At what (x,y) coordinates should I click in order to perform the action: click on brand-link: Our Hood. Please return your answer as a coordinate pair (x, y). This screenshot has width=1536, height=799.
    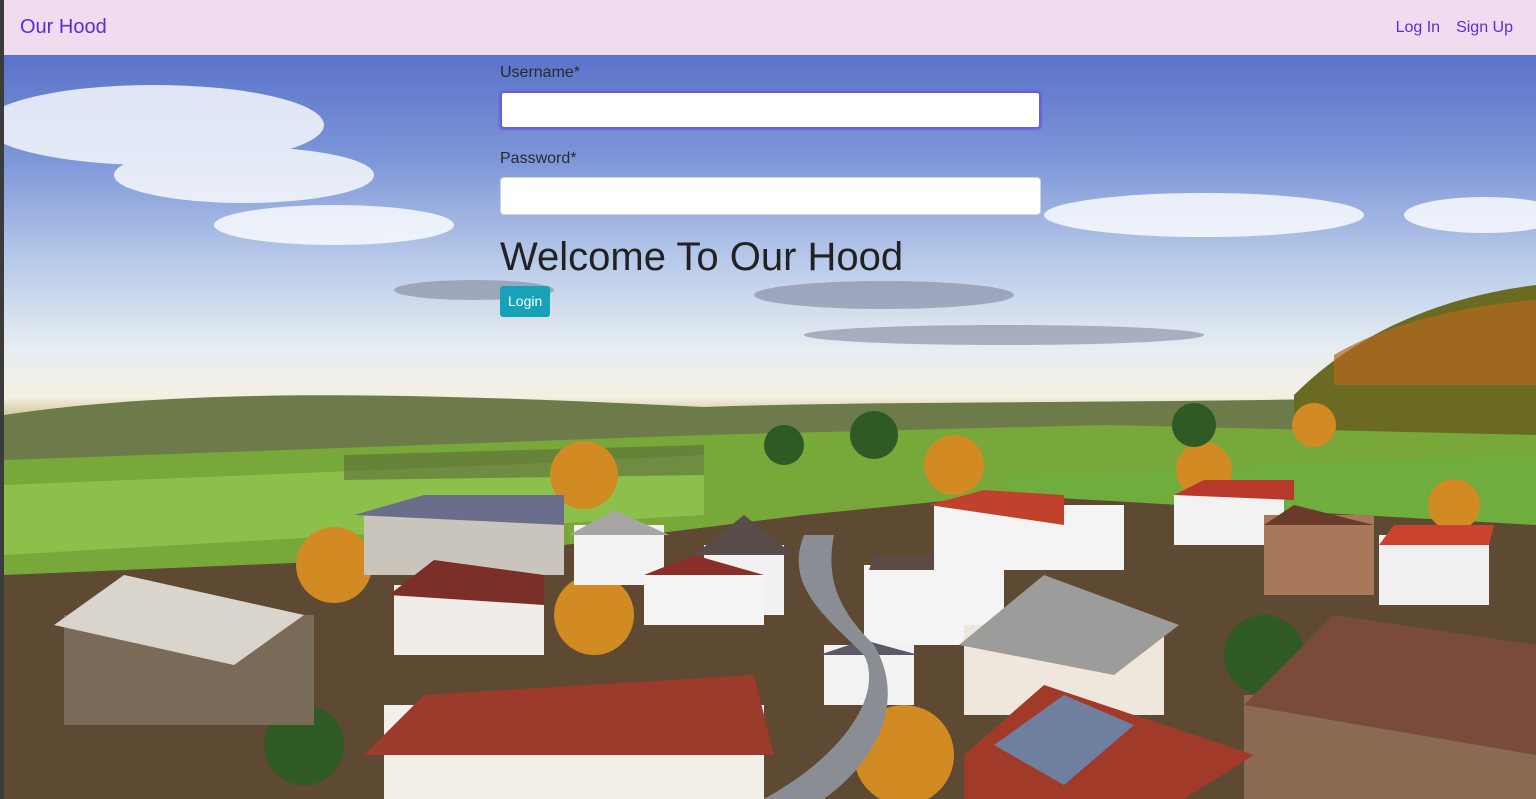
    Looking at the image, I should click on (63, 27).